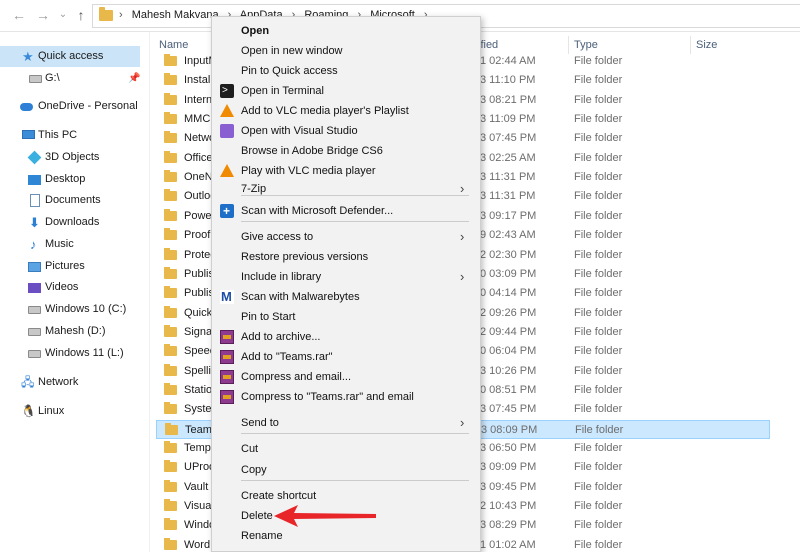 The height and width of the screenshot is (552, 800). What do you see at coordinates (19, 15) in the screenshot?
I see `back-arrow-icon: ←` at bounding box center [19, 15].